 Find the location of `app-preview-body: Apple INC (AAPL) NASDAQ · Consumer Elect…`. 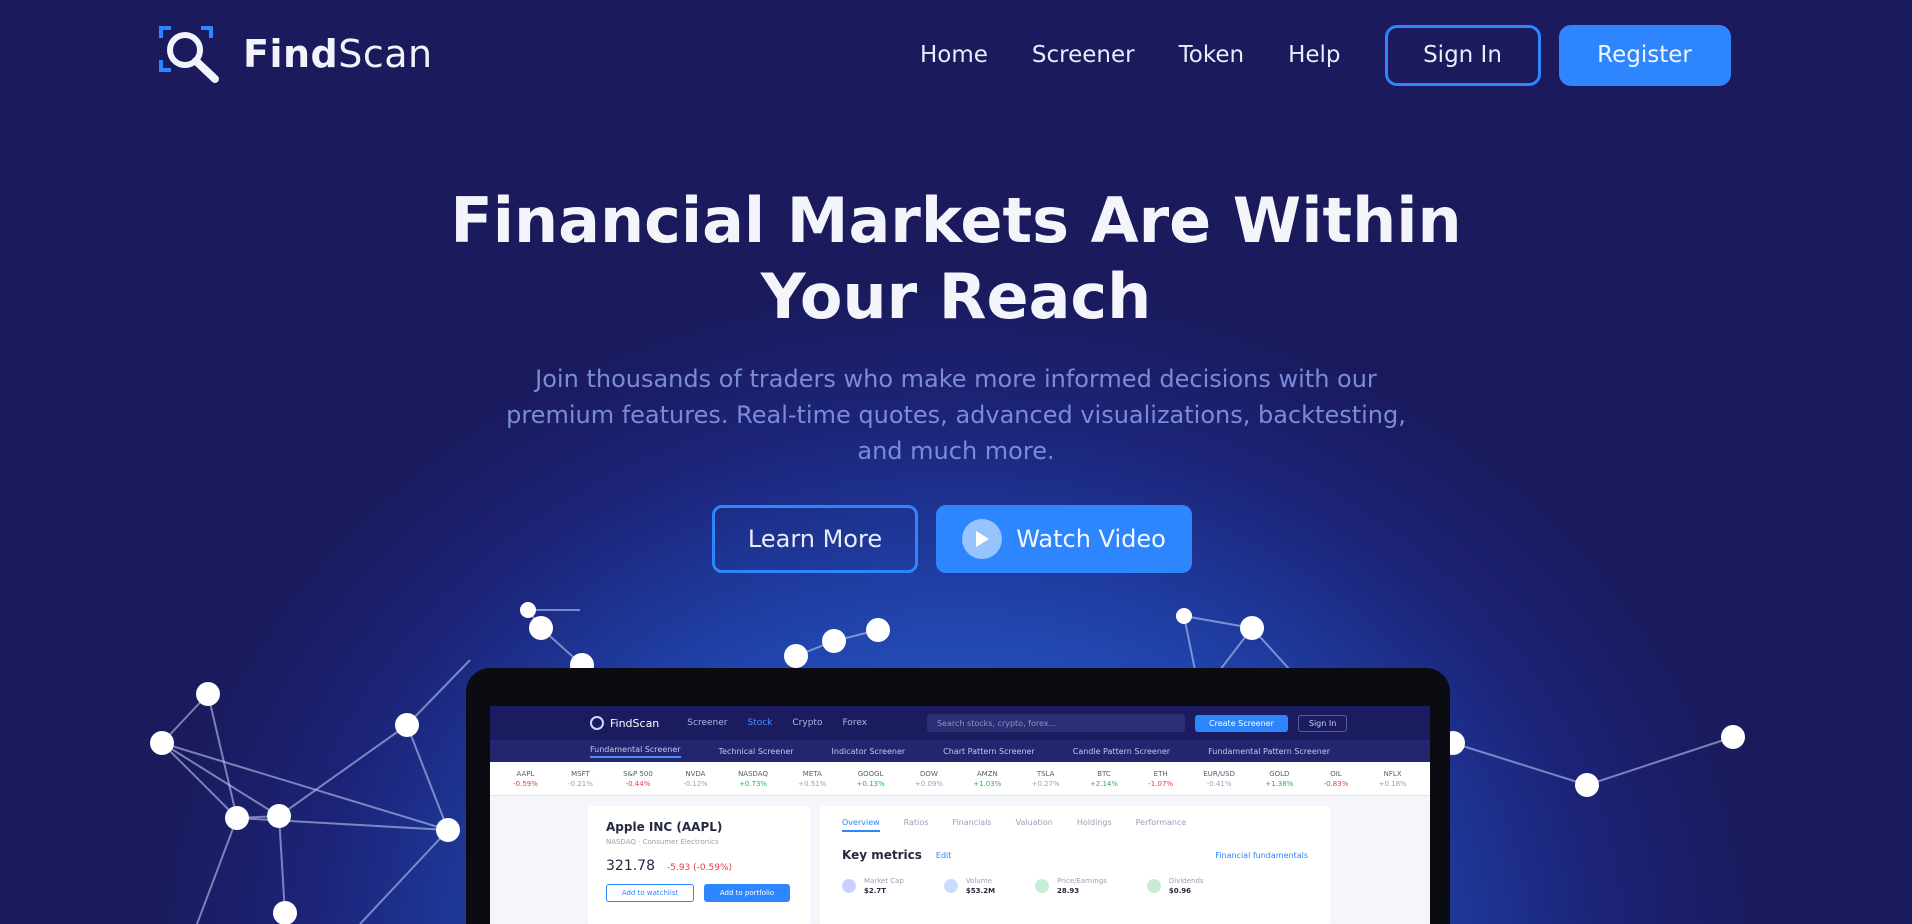

app-preview-body: Apple INC (AAPL) NASDAQ · Consumer Elect… is located at coordinates (960, 860).